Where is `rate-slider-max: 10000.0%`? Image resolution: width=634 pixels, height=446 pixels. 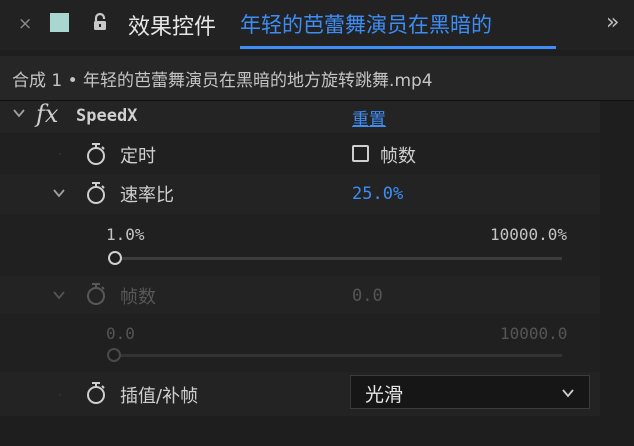
rate-slider-max: 10000.0% is located at coordinates (529, 234).